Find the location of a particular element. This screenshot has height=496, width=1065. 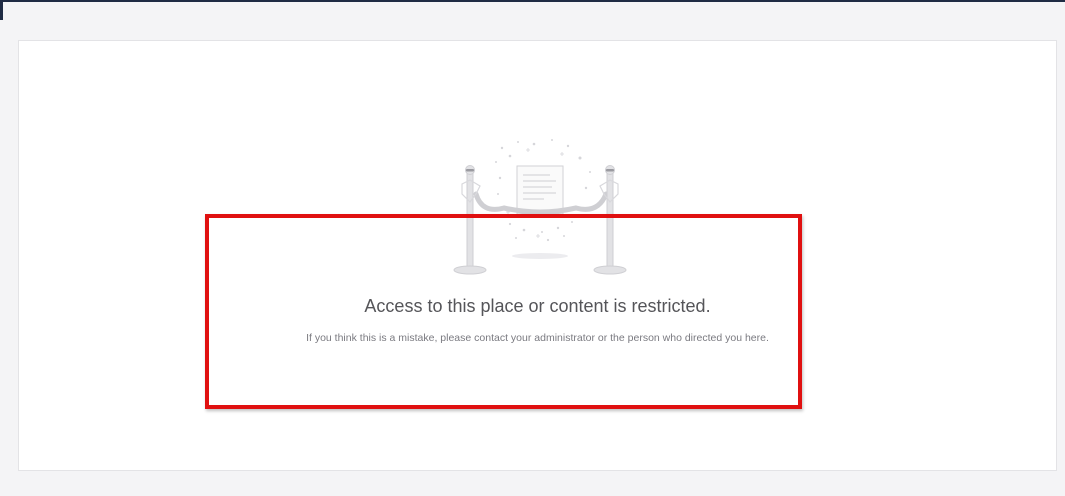

corner-mark is located at coordinates (1, 10).